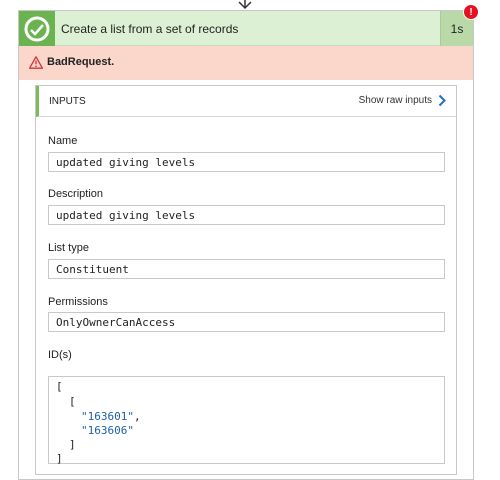 The height and width of the screenshot is (480, 500). What do you see at coordinates (76, 194) in the screenshot?
I see `description-label: Description` at bounding box center [76, 194].